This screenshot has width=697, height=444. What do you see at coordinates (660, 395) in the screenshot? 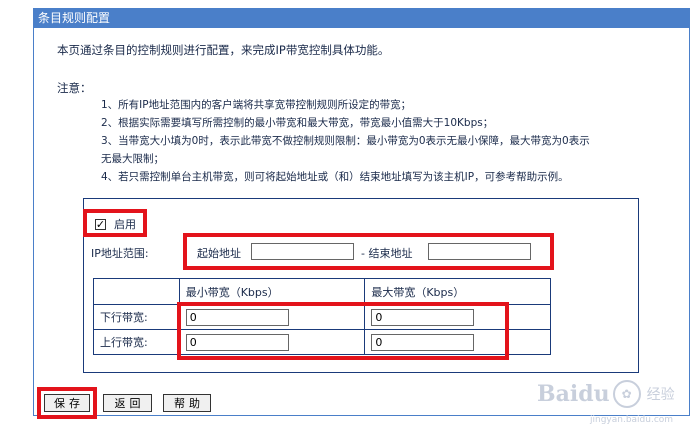
I see `watermark-suffix: 经验` at bounding box center [660, 395].